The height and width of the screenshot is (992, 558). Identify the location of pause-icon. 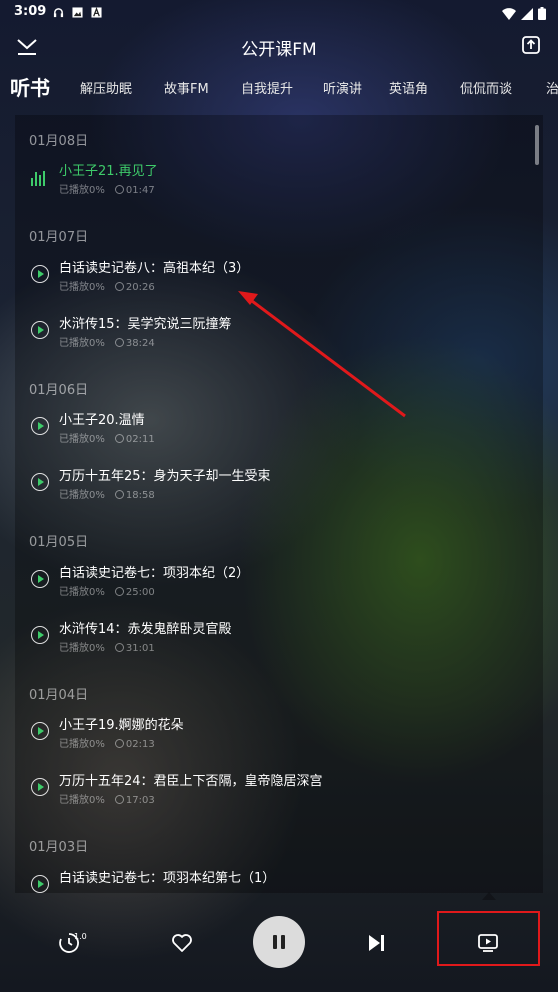
(279, 942).